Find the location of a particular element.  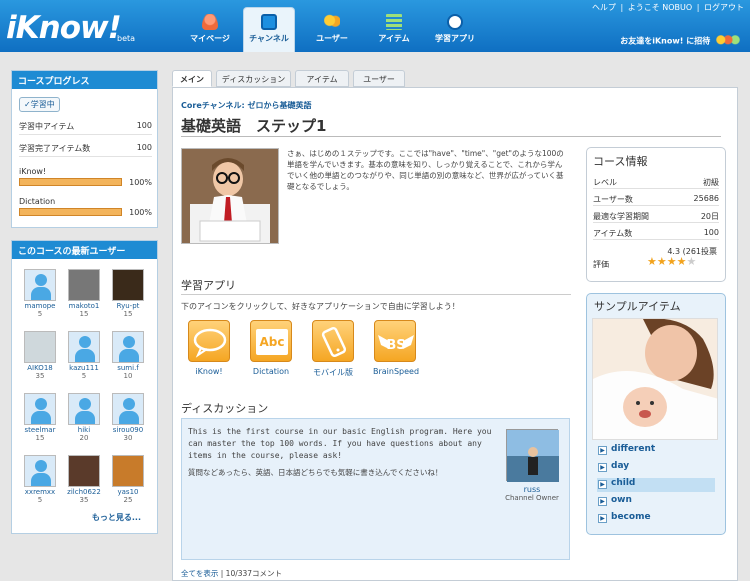

progress-title: コースプログレス is located at coordinates (84, 80).